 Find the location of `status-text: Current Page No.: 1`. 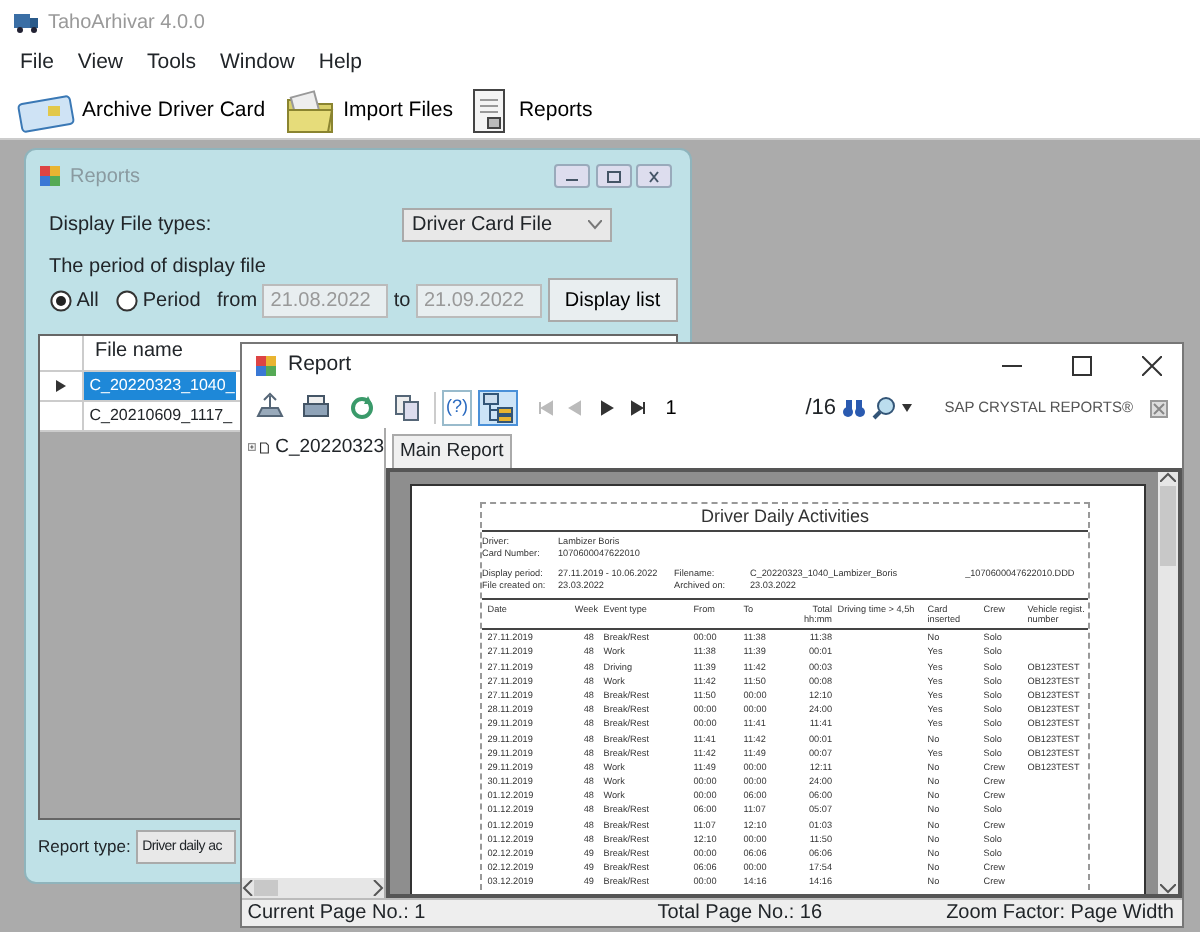

status-text: Current Page No.: 1 is located at coordinates (336, 914).